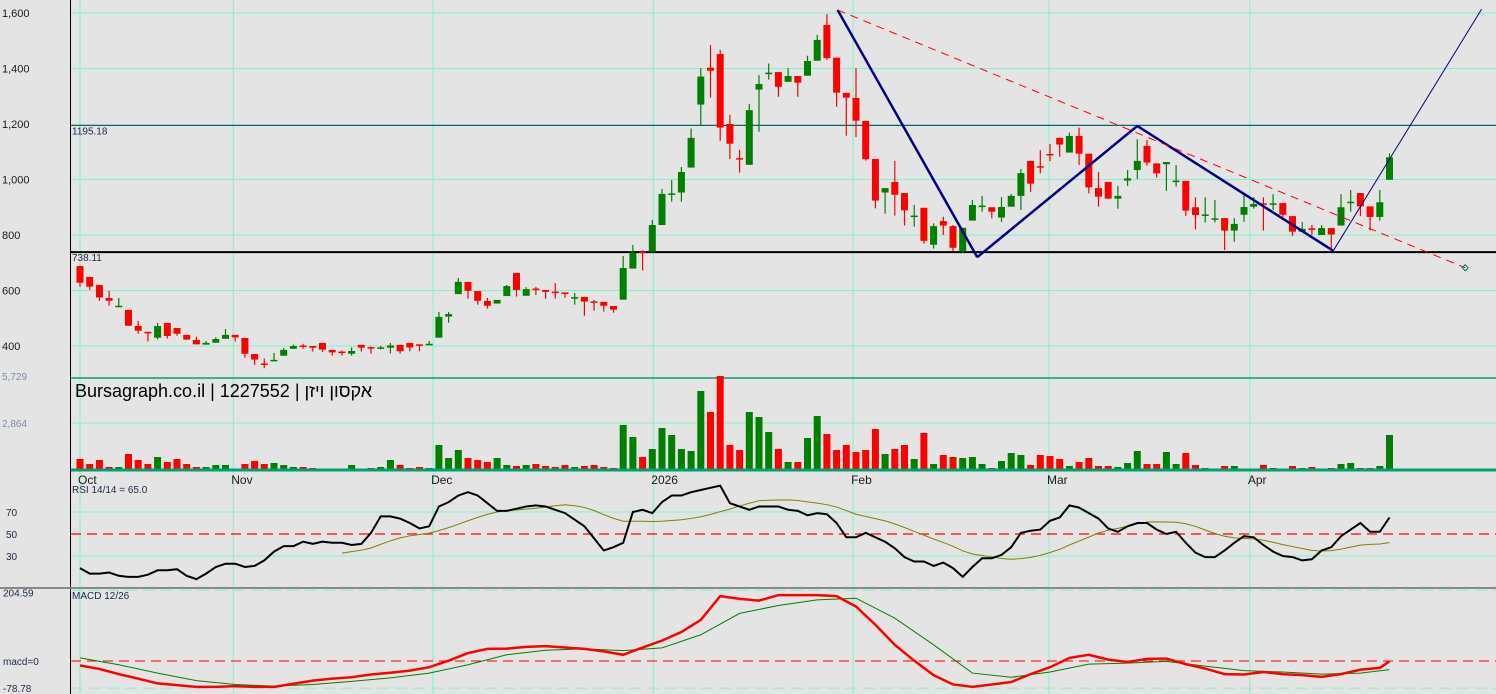  What do you see at coordinates (14, 377) in the screenshot?
I see `volume-tick-label: 5,729` at bounding box center [14, 377].